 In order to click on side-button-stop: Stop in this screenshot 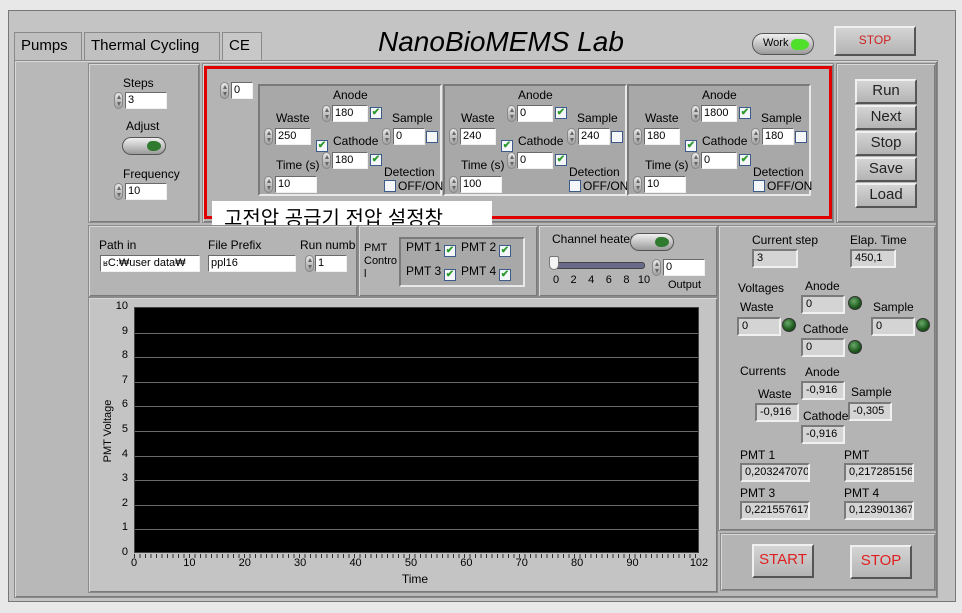, I will do `click(886, 143)`.